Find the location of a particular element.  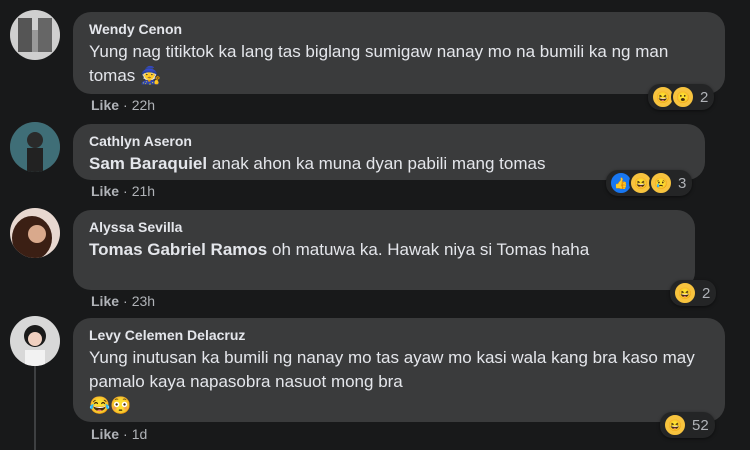

mention-link: Sam Baraquiel is located at coordinates (148, 163).